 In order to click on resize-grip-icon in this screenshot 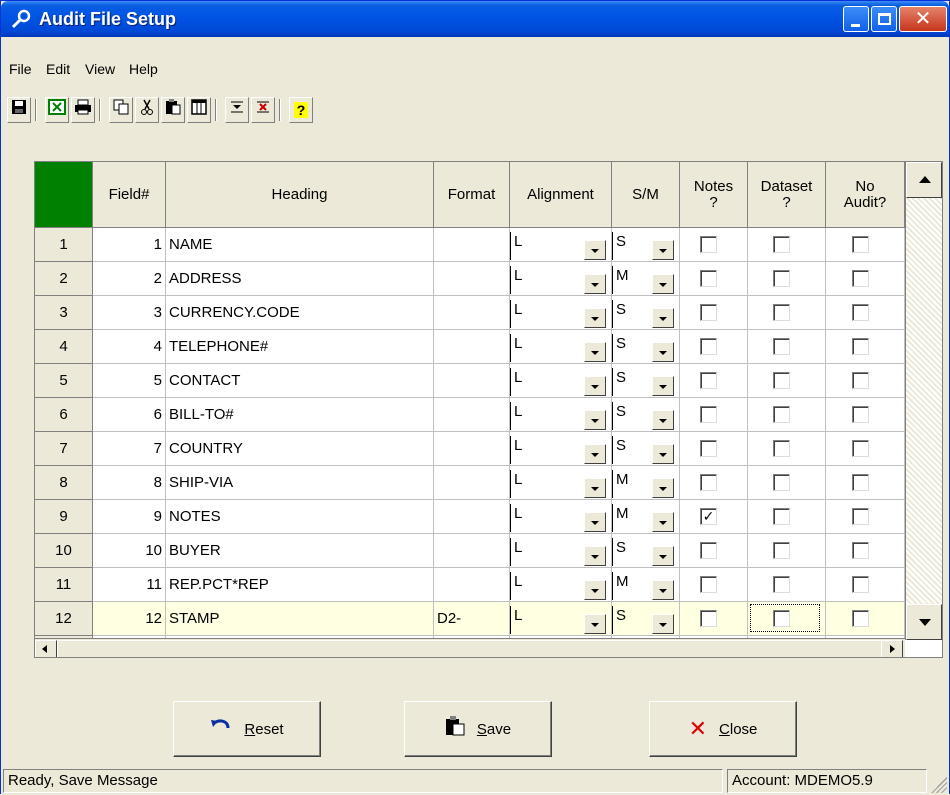, I will do `click(939, 785)`.